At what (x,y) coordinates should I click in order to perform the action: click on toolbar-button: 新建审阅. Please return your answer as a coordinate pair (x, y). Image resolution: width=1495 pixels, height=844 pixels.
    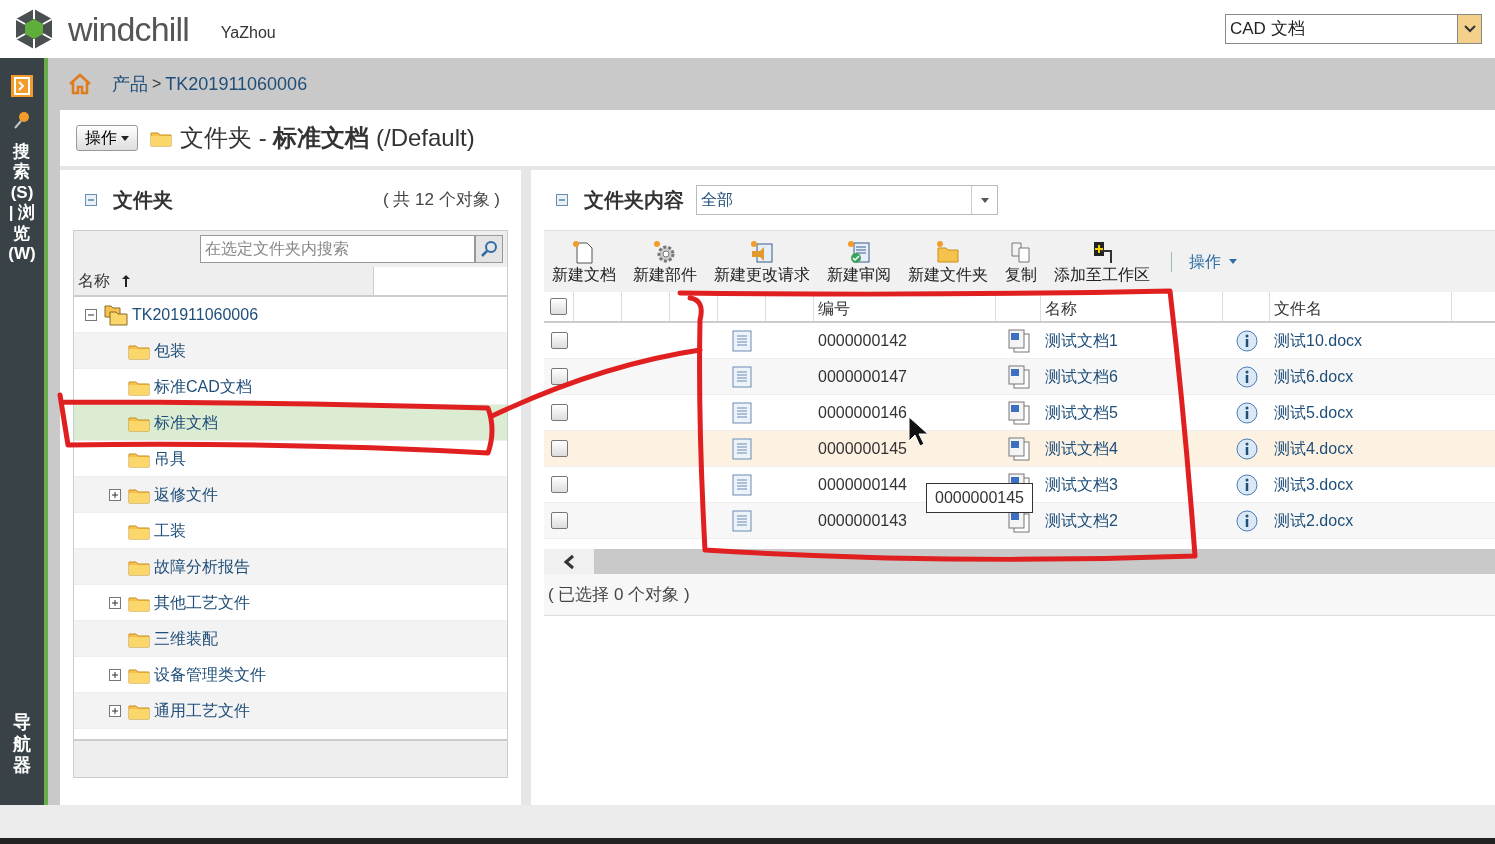
    Looking at the image, I should click on (859, 261).